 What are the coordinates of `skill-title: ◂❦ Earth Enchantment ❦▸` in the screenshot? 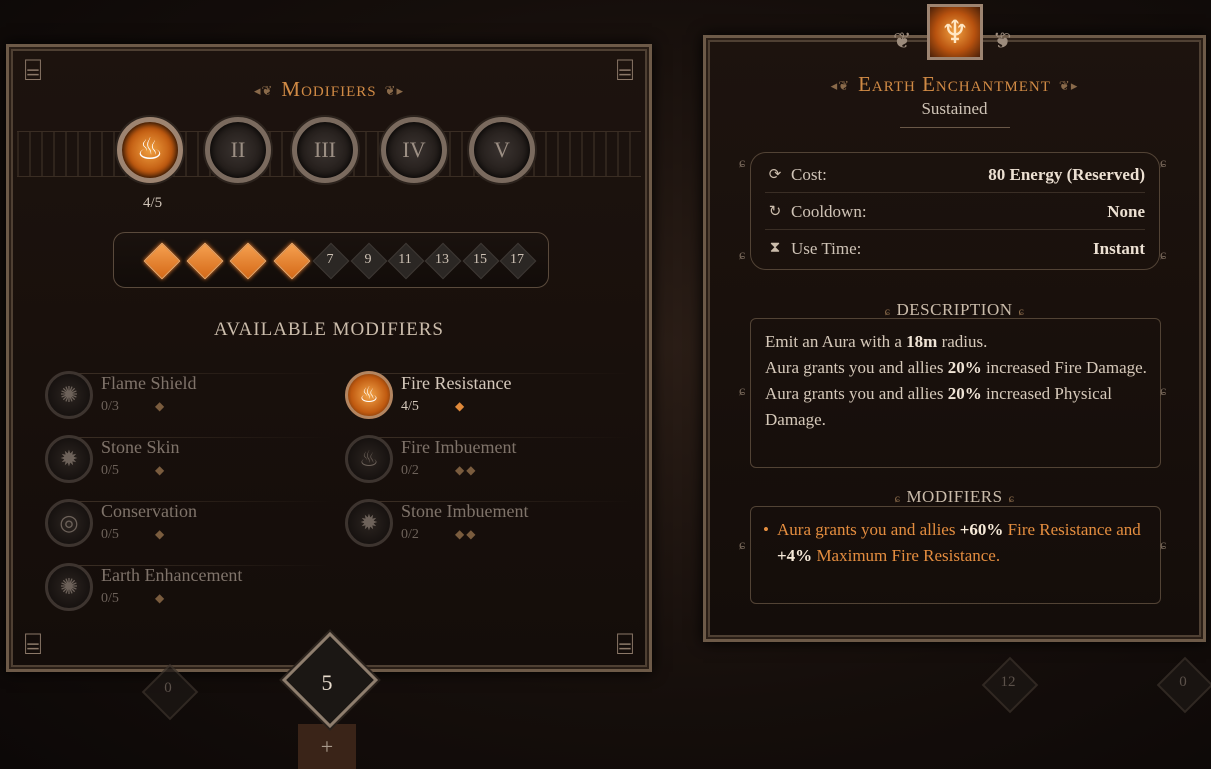 It's located at (954, 84).